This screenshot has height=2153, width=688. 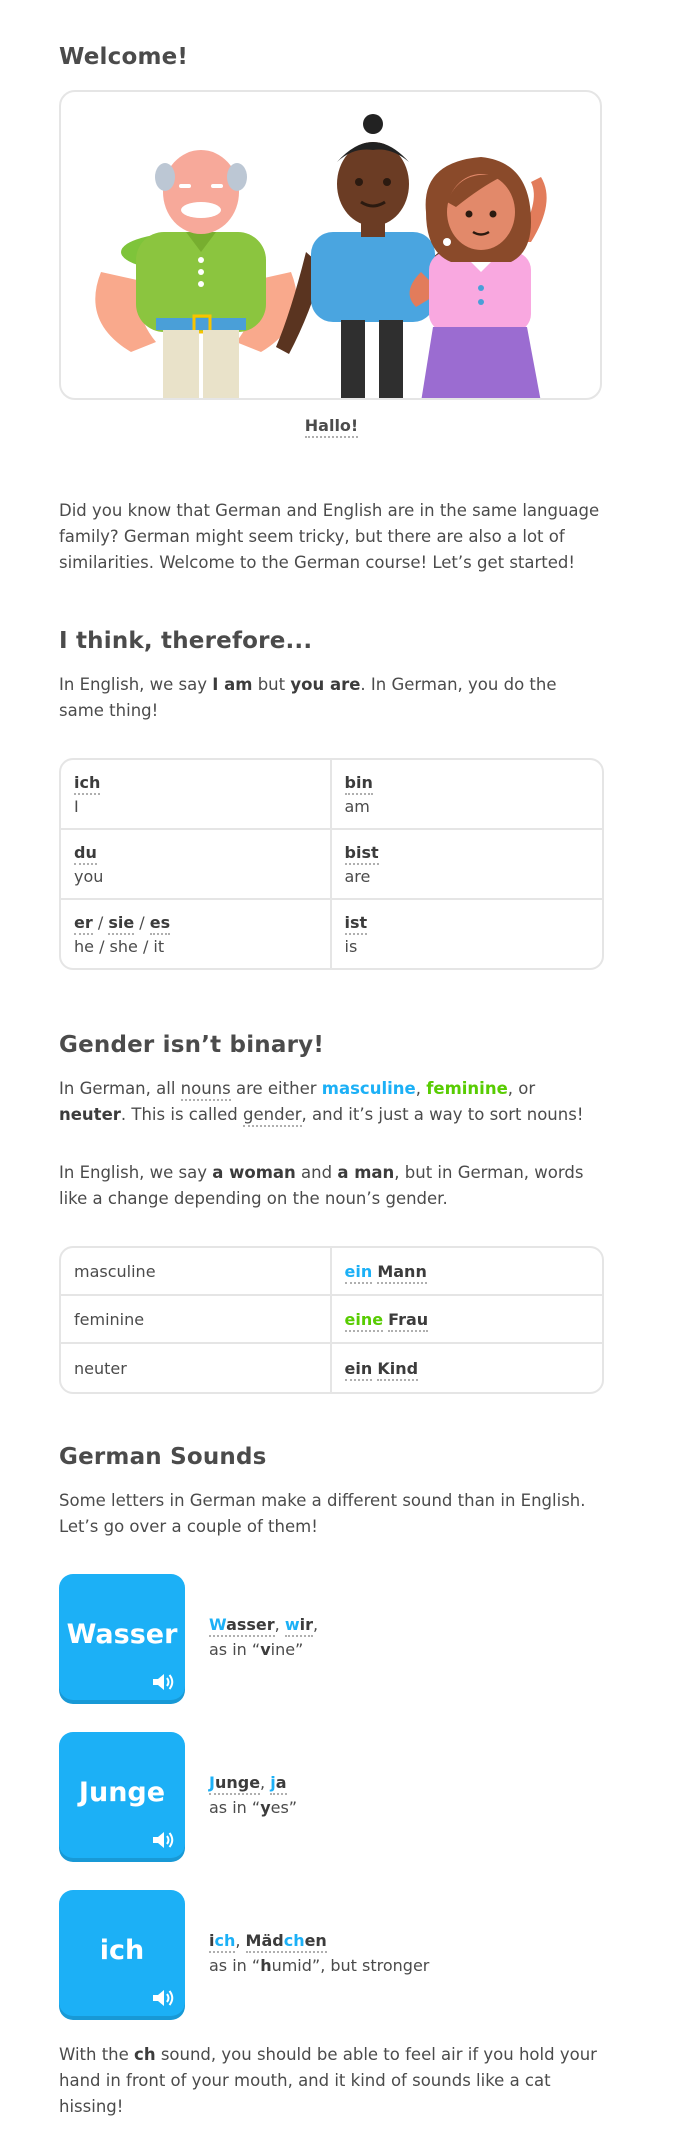 I want to click on word-ja: ja, so click(x=278, y=1784).